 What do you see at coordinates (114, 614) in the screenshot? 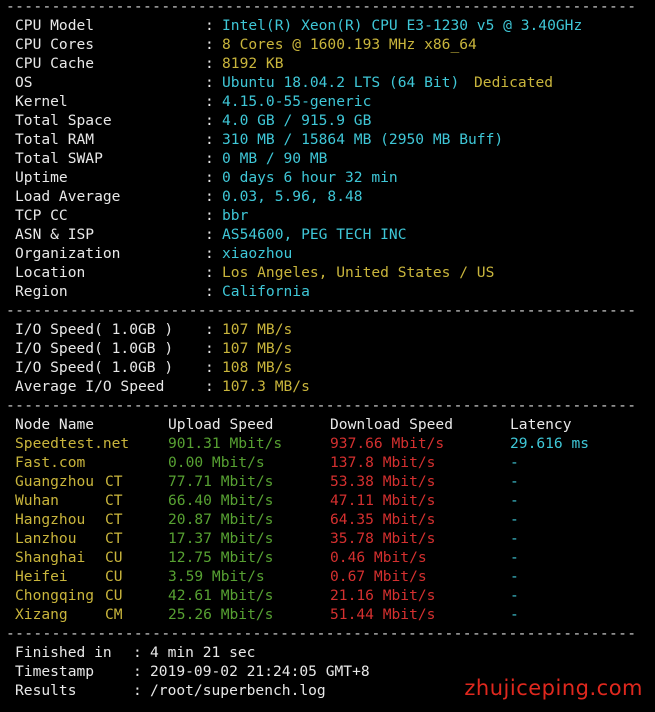
I see `speed-isp: CM` at bounding box center [114, 614].